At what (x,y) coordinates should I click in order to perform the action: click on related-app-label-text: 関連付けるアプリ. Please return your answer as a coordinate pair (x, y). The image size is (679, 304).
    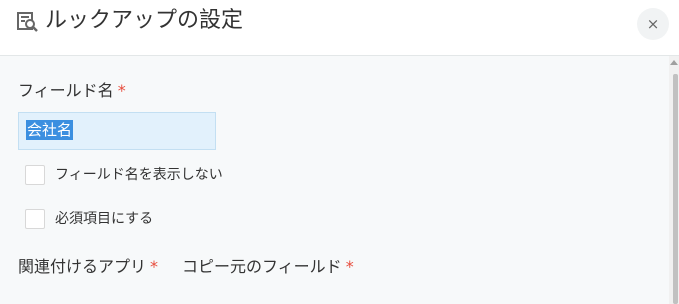
    Looking at the image, I should click on (82, 266).